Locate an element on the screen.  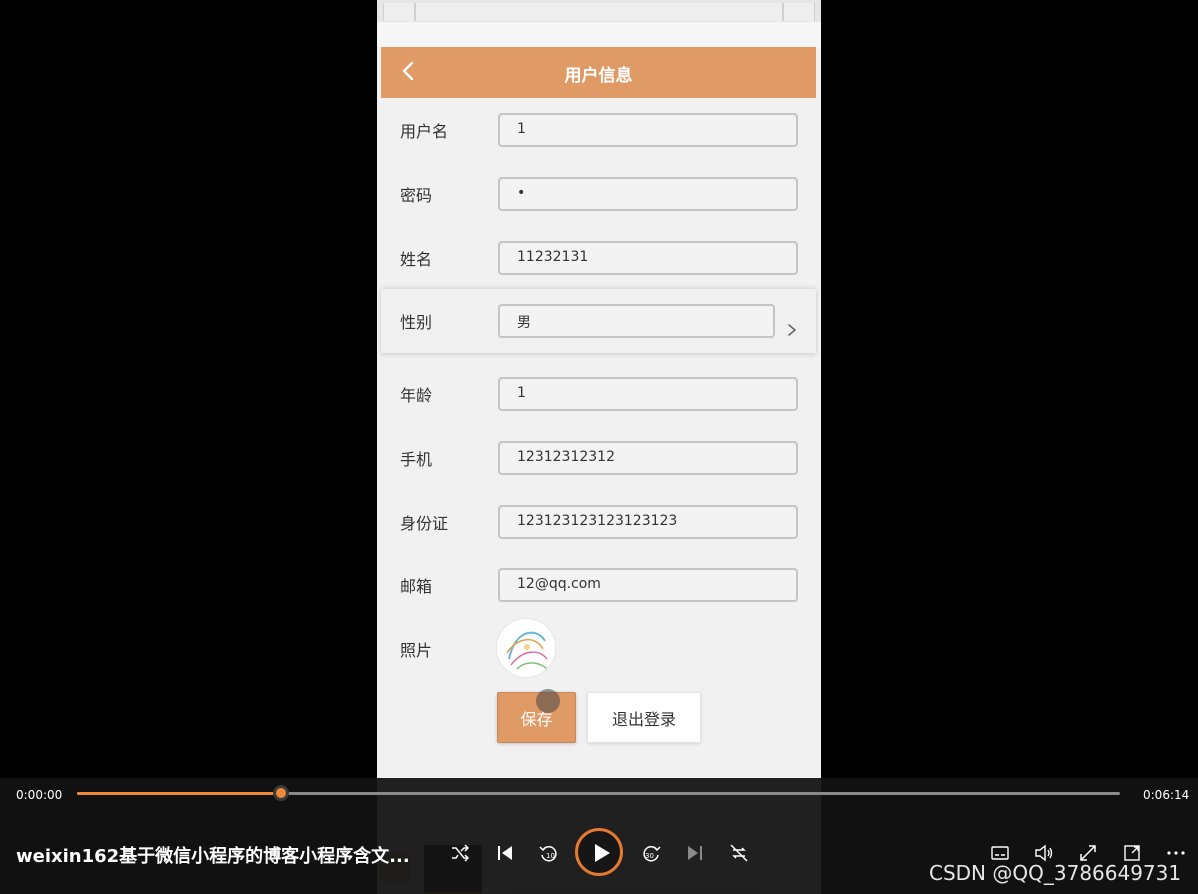
email-input: 12@qq.com is located at coordinates (648, 585).